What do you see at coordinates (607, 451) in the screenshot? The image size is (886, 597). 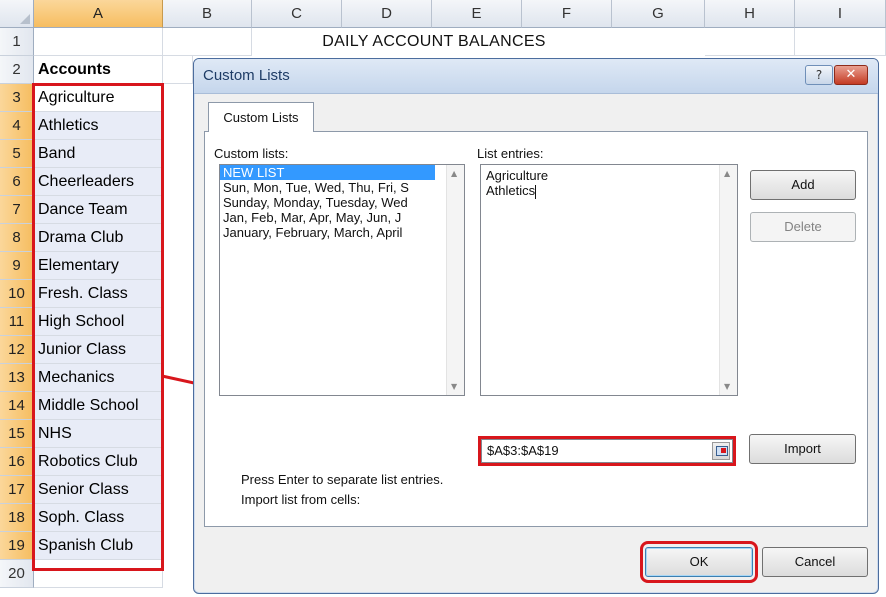 I see `import-range-input: $A$3:$A$19` at bounding box center [607, 451].